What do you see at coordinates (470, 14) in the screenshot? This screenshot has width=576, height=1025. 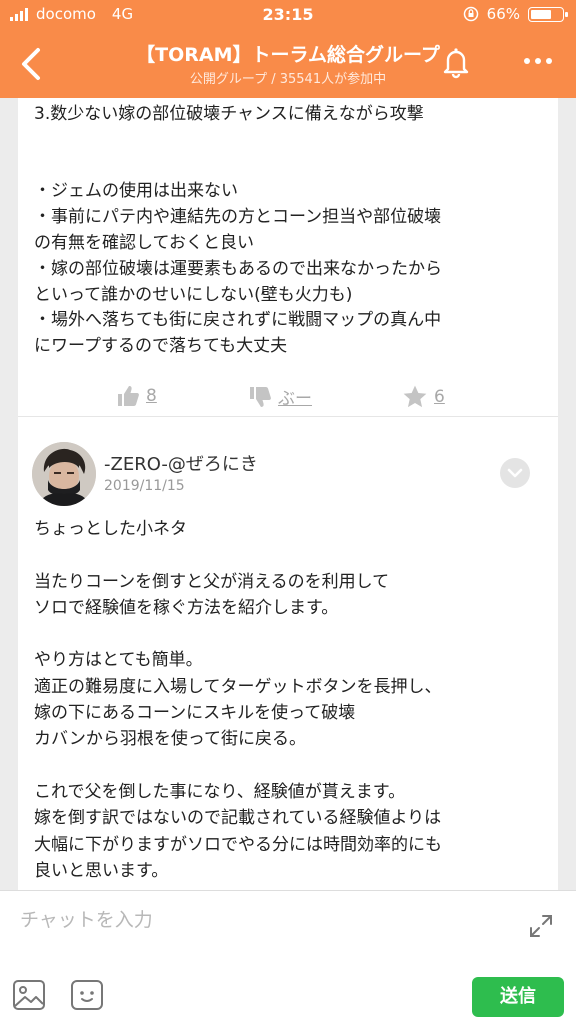 I see `rotation-lock-icon` at bounding box center [470, 14].